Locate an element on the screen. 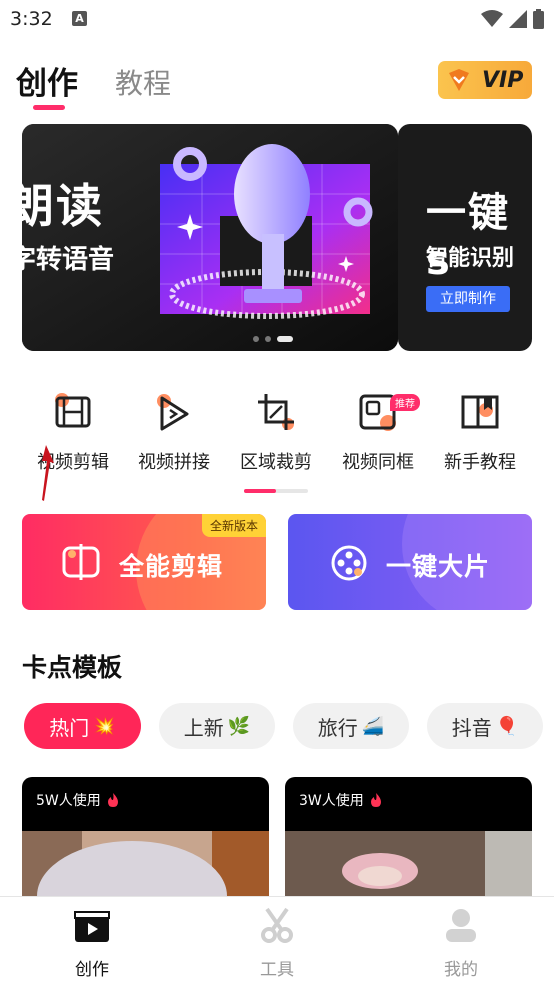 The width and height of the screenshot is (554, 984). diamond-icon is located at coordinates (459, 80).